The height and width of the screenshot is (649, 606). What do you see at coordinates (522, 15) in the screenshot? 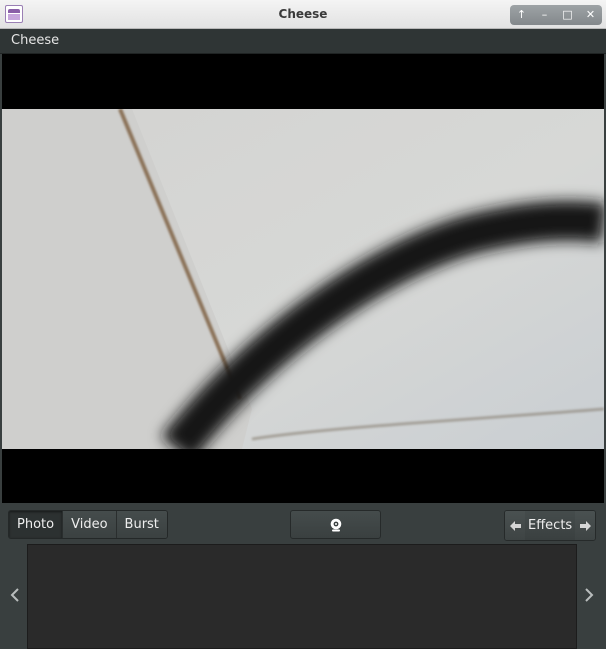
I see `keep-above-button: ↑` at bounding box center [522, 15].